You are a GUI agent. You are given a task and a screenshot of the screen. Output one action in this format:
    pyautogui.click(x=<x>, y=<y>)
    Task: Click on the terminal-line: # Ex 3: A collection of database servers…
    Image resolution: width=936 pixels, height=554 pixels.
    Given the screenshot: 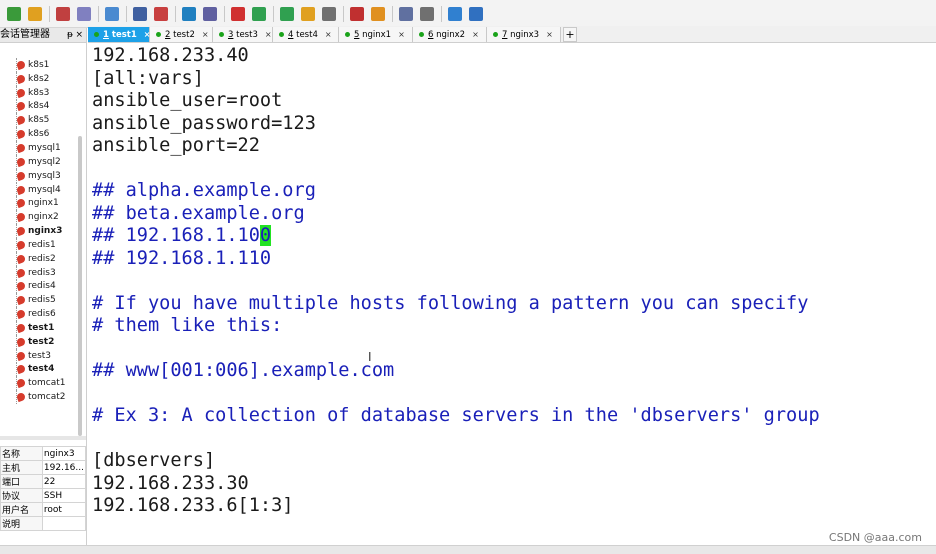 What is the action you would take?
    pyautogui.click(x=456, y=416)
    